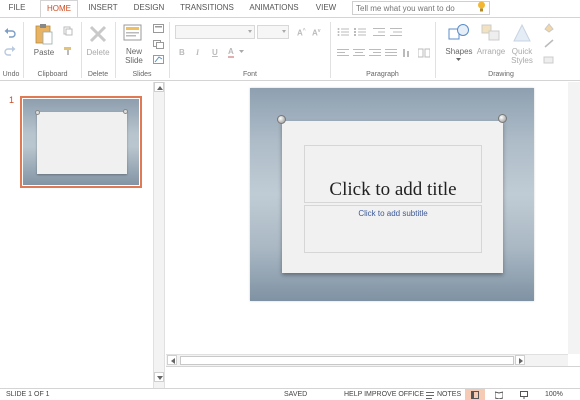 The height and width of the screenshot is (400, 580). Describe the element at coordinates (550, 28) in the screenshot. I see `shape-fill-icon` at that location.